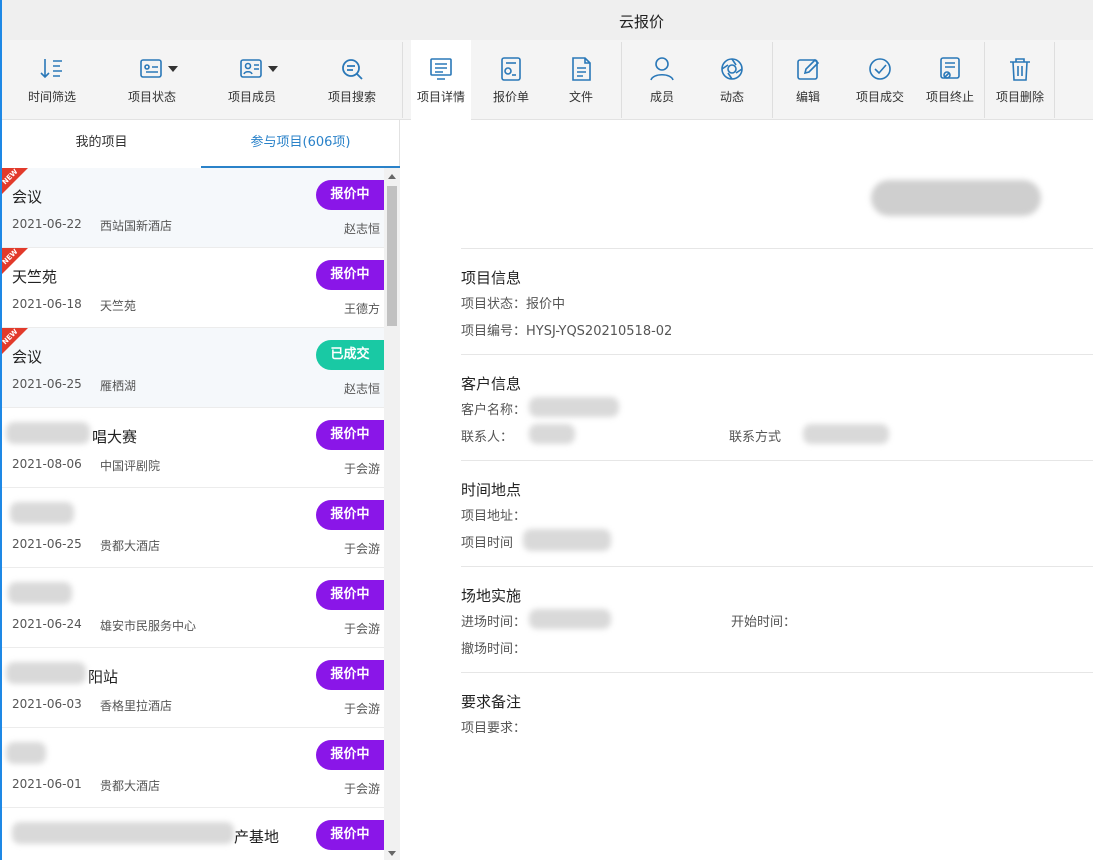 The image size is (1093, 860). I want to click on start-time-label: 开始时间：, so click(764, 622).